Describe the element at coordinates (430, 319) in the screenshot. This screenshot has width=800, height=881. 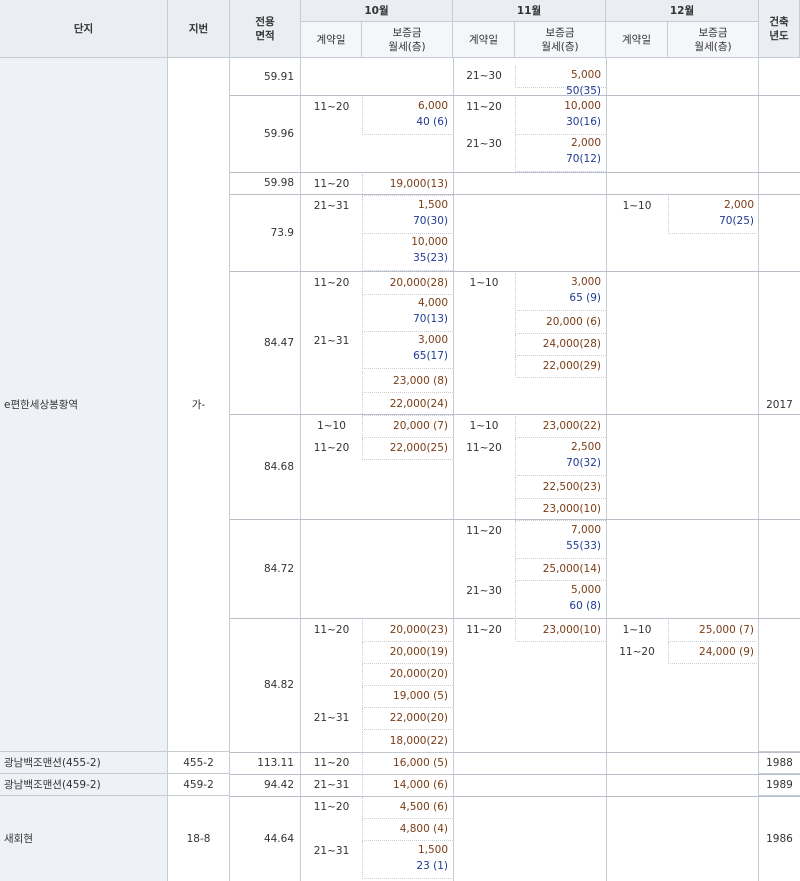
I see `monthly-rent: 70(13)` at that location.